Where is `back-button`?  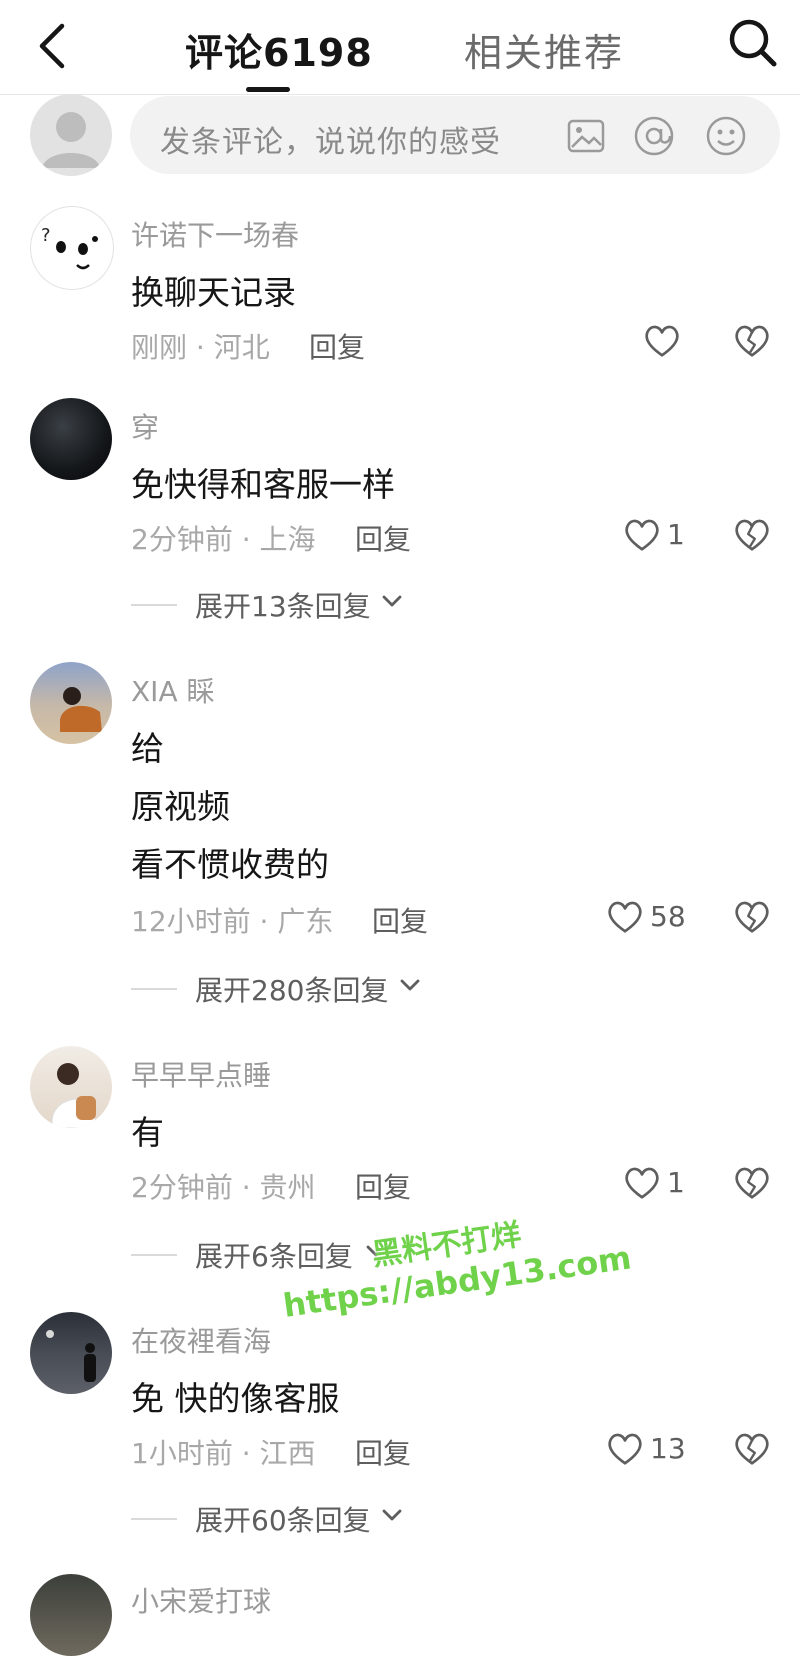 back-button is located at coordinates (54, 46).